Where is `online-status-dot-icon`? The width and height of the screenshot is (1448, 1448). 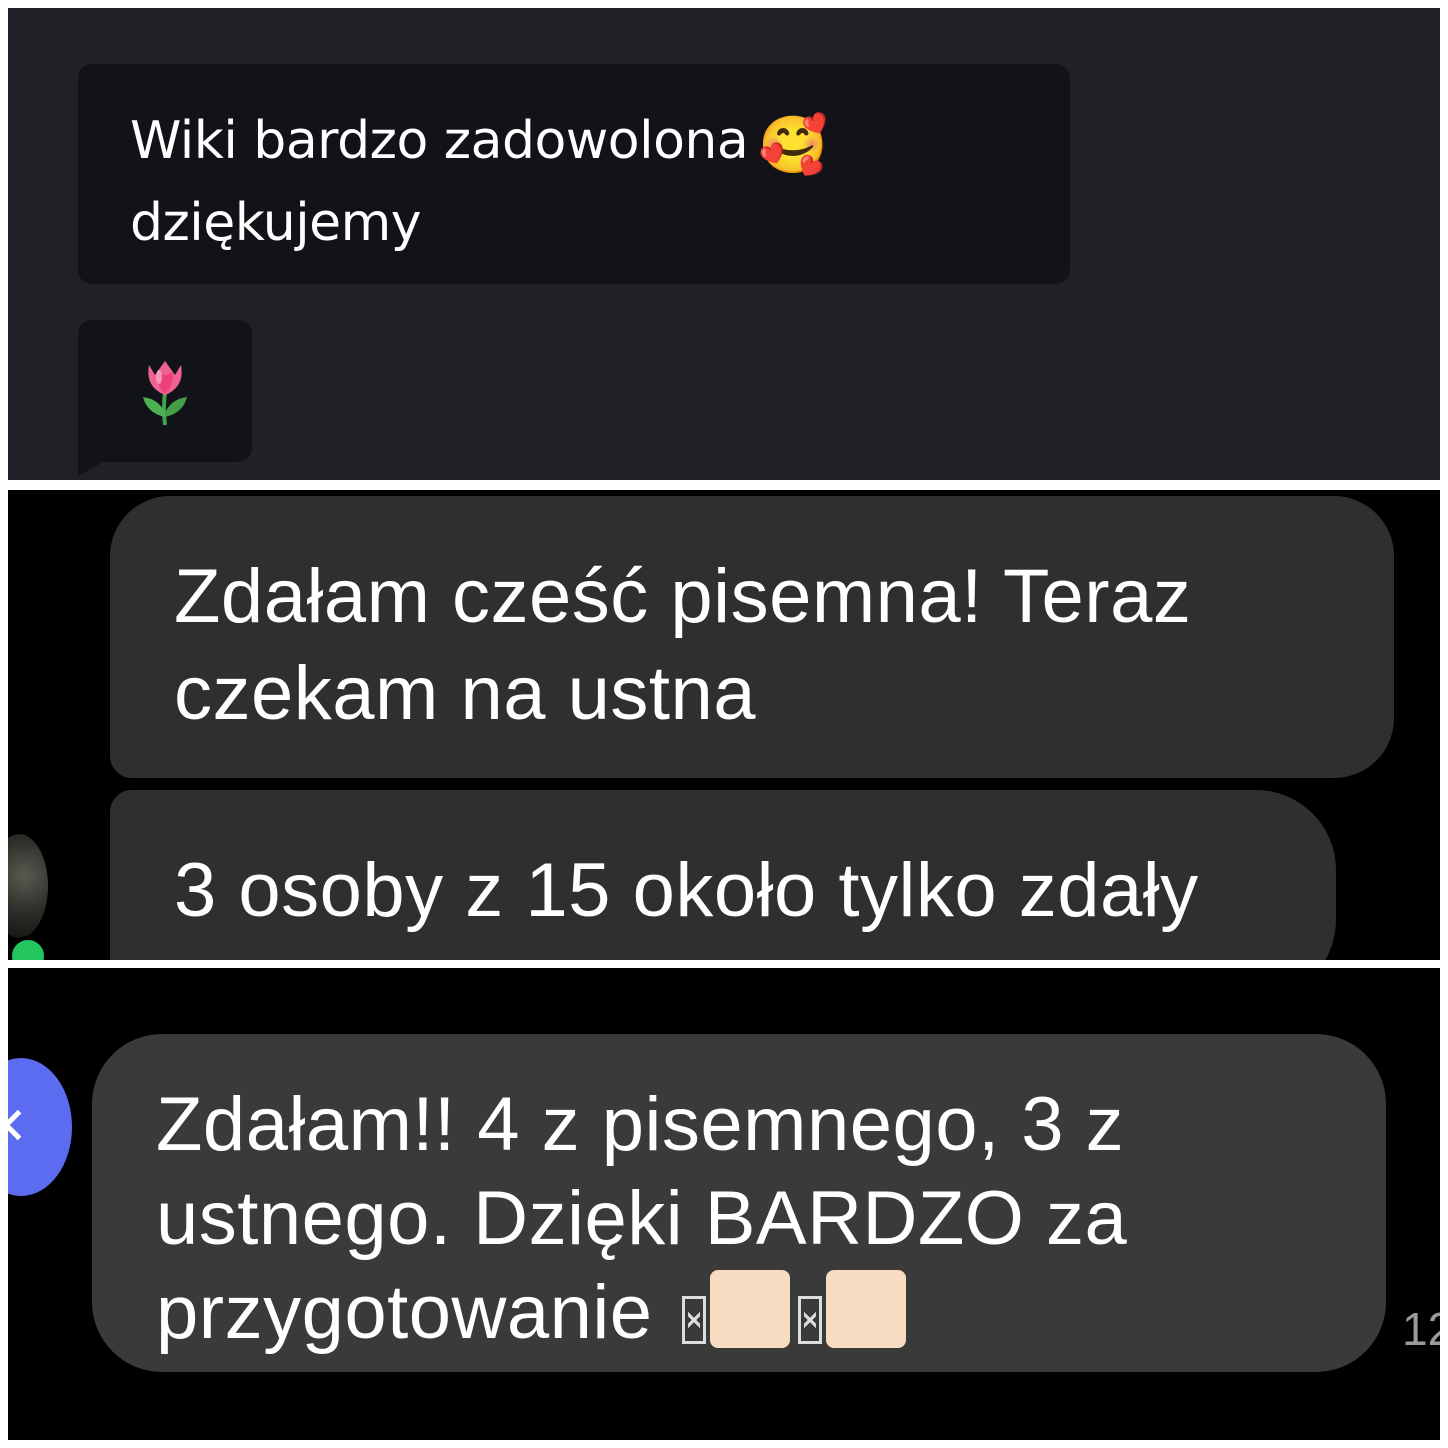 online-status-dot-icon is located at coordinates (28, 948).